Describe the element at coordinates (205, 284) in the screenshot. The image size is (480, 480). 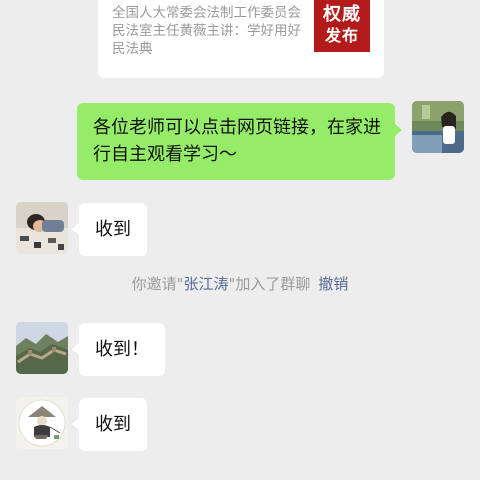
I see `invited-member-name: 张江涛` at that location.